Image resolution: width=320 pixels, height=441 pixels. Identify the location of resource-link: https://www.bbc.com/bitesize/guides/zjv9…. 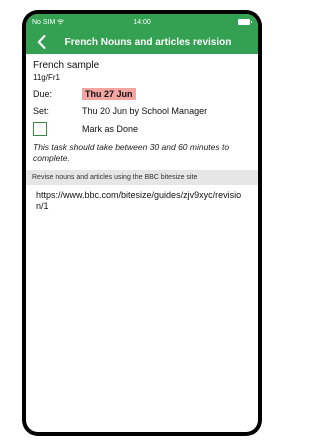
(142, 198).